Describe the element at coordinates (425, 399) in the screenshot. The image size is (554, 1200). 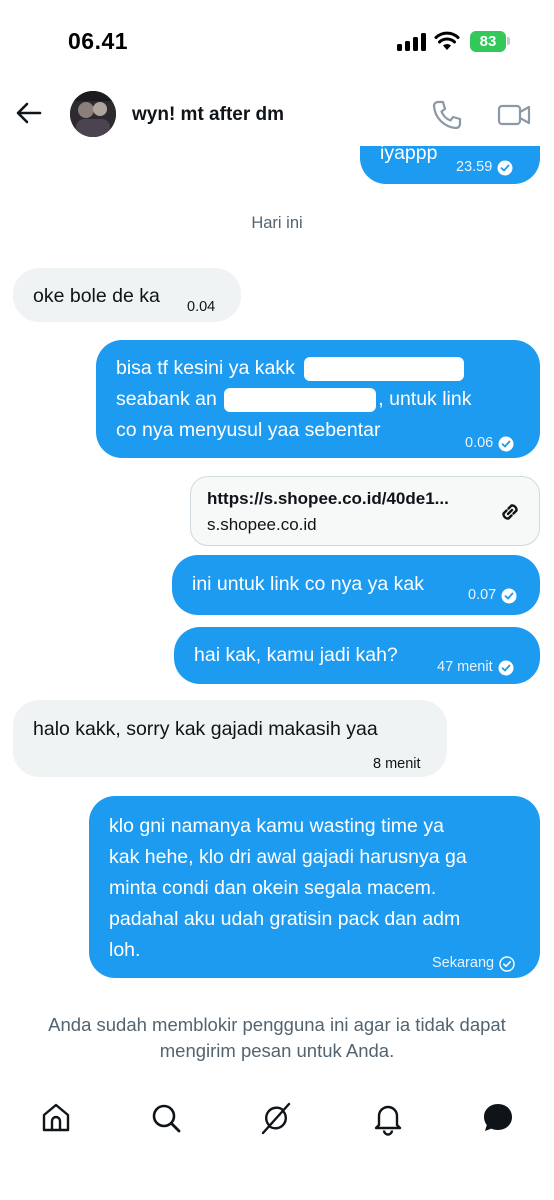
I see `message-text-line: , untuk link` at that location.